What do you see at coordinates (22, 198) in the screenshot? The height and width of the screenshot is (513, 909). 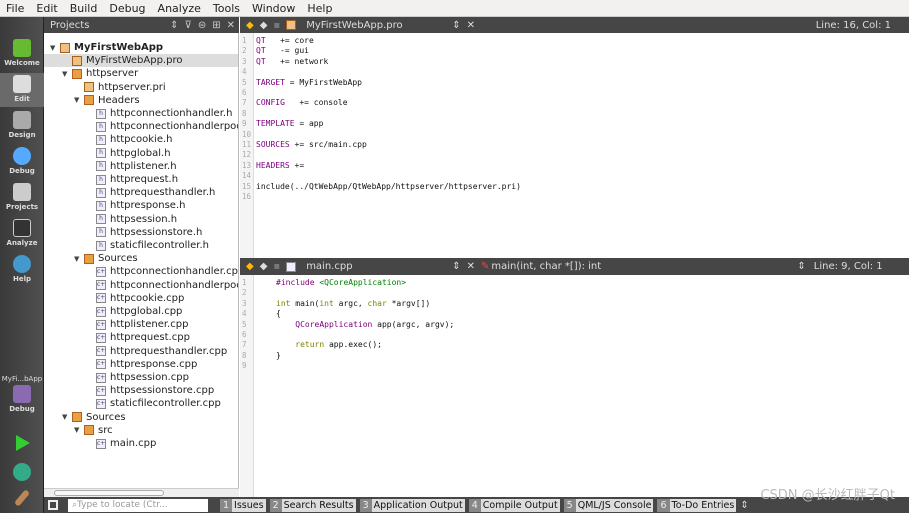 I see `mode-projects: Projects` at bounding box center [22, 198].